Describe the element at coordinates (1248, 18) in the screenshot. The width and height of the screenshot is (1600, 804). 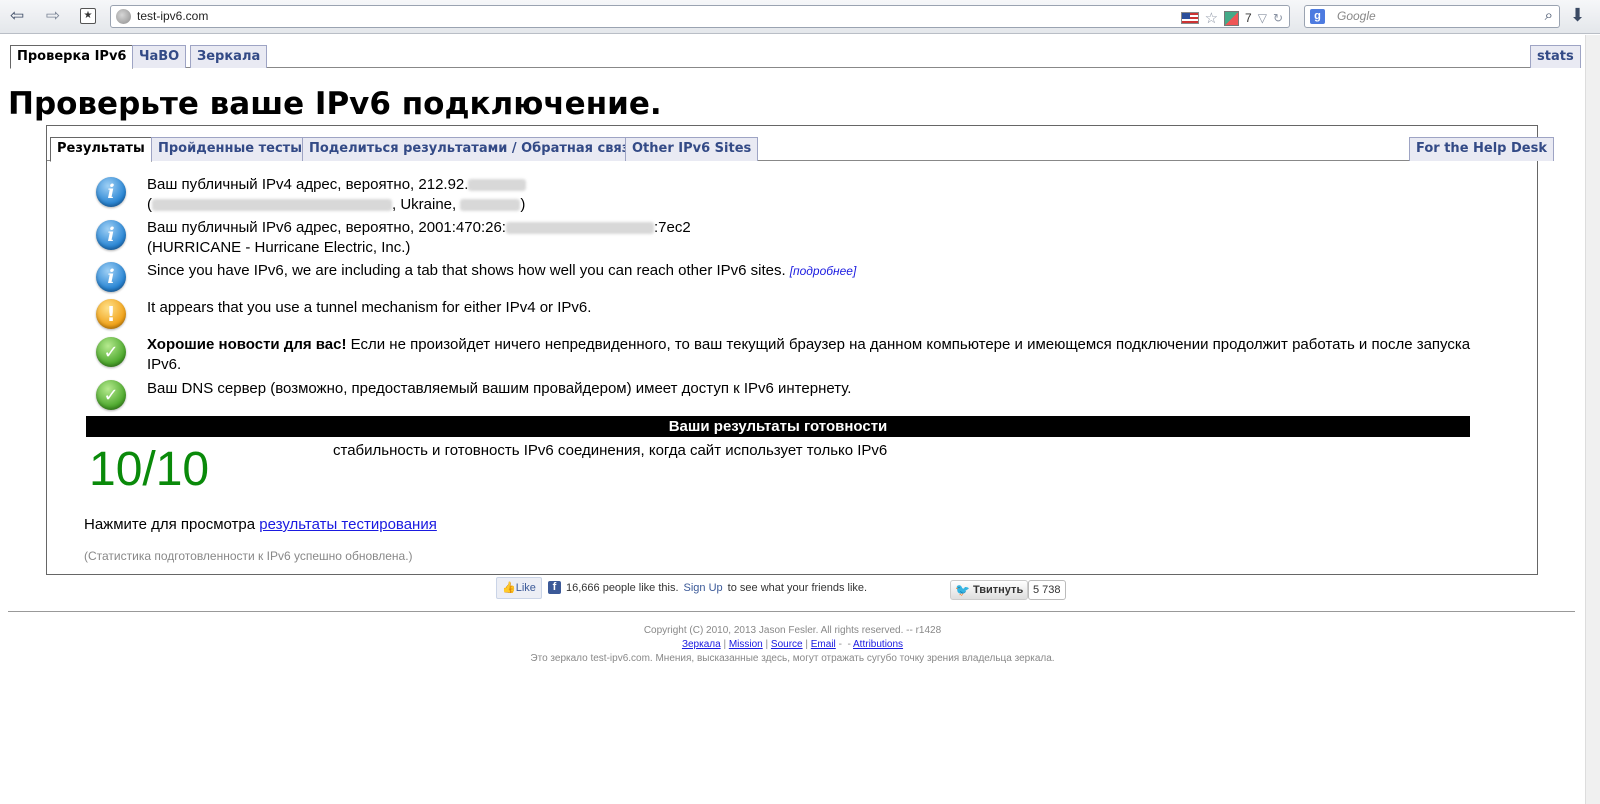
I see `addon-count: 7` at that location.